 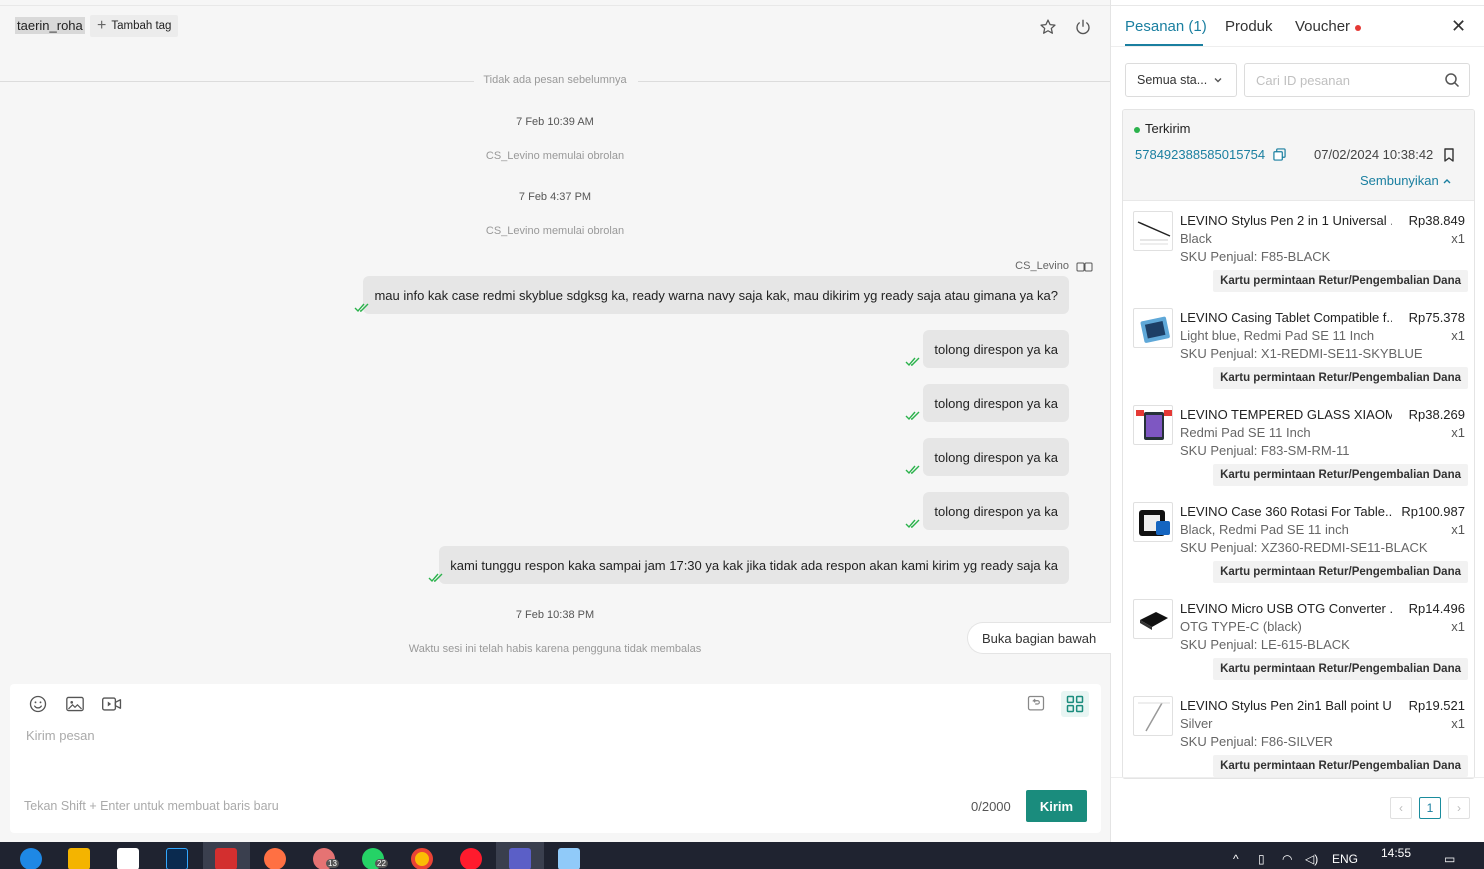 What do you see at coordinates (1406, 180) in the screenshot?
I see `hide-details-link: Sembunyikan` at bounding box center [1406, 180].